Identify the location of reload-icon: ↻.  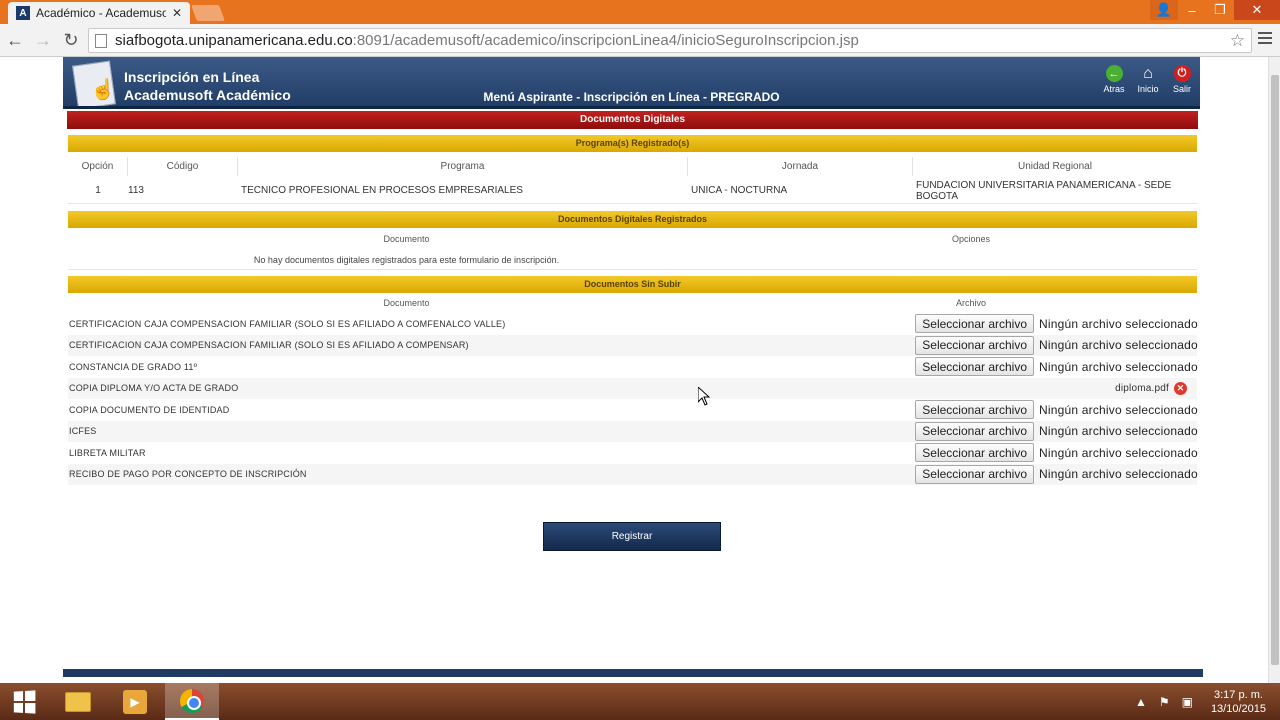
(71, 40).